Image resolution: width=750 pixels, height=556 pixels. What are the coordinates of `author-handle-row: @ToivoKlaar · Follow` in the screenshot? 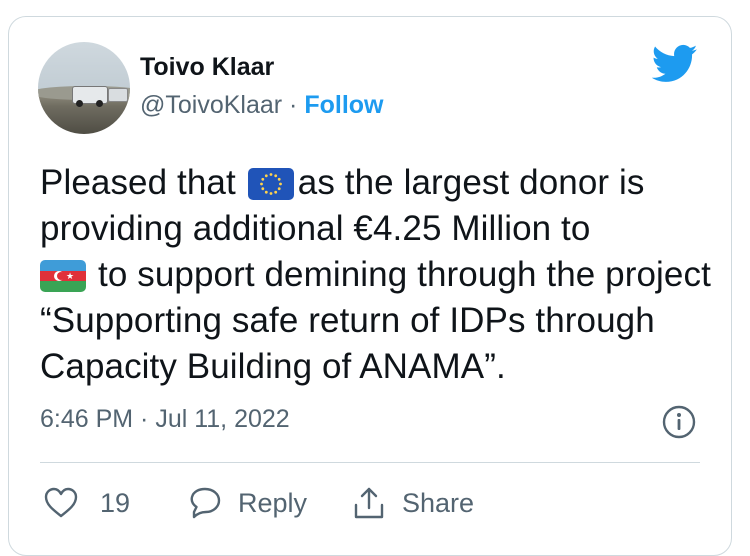 It's located at (261, 105).